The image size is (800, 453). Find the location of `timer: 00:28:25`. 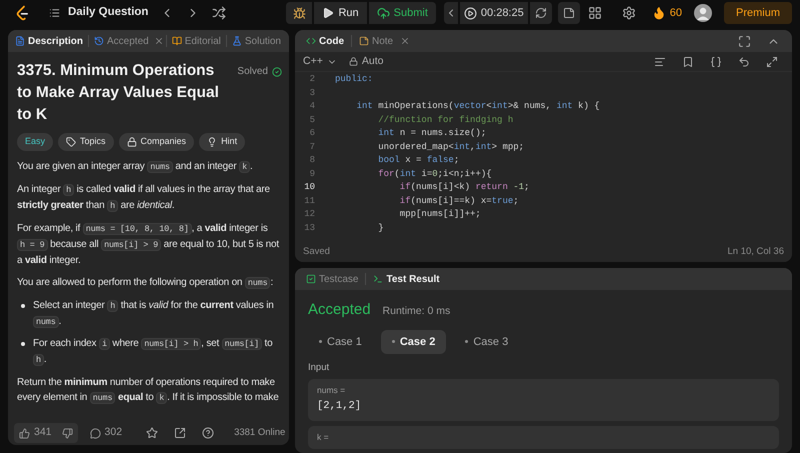

timer: 00:28:25 is located at coordinates (494, 13).